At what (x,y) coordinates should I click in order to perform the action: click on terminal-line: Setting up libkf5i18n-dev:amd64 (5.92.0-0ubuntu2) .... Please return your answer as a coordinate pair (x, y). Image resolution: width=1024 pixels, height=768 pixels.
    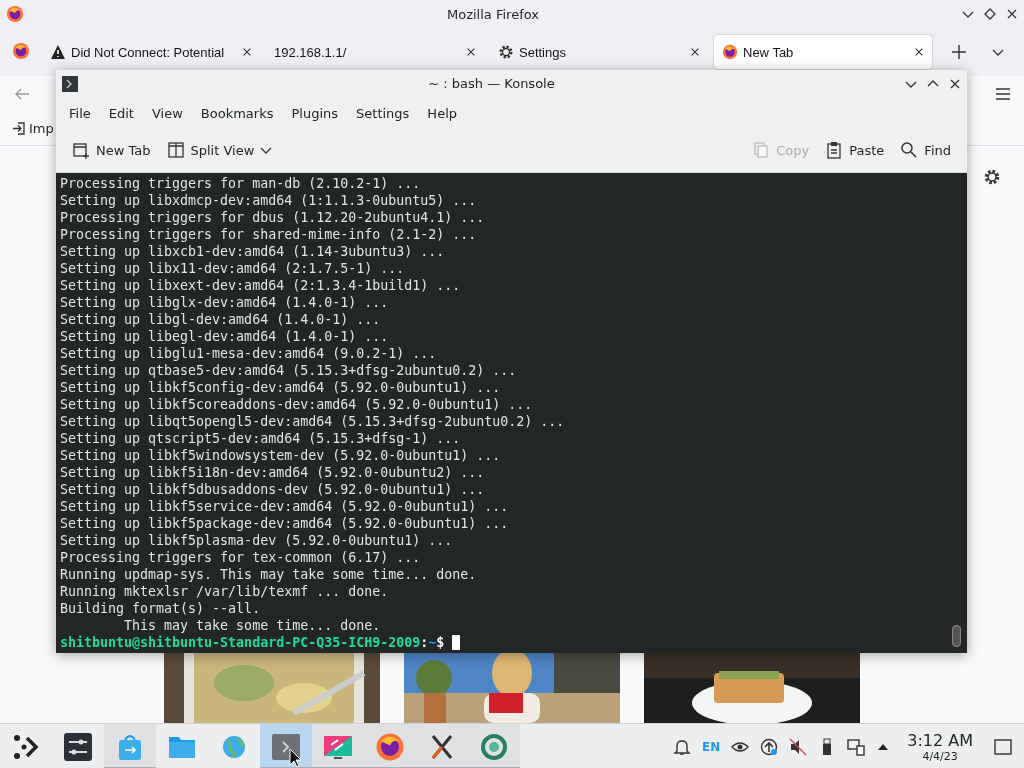
    Looking at the image, I should click on (273, 472).